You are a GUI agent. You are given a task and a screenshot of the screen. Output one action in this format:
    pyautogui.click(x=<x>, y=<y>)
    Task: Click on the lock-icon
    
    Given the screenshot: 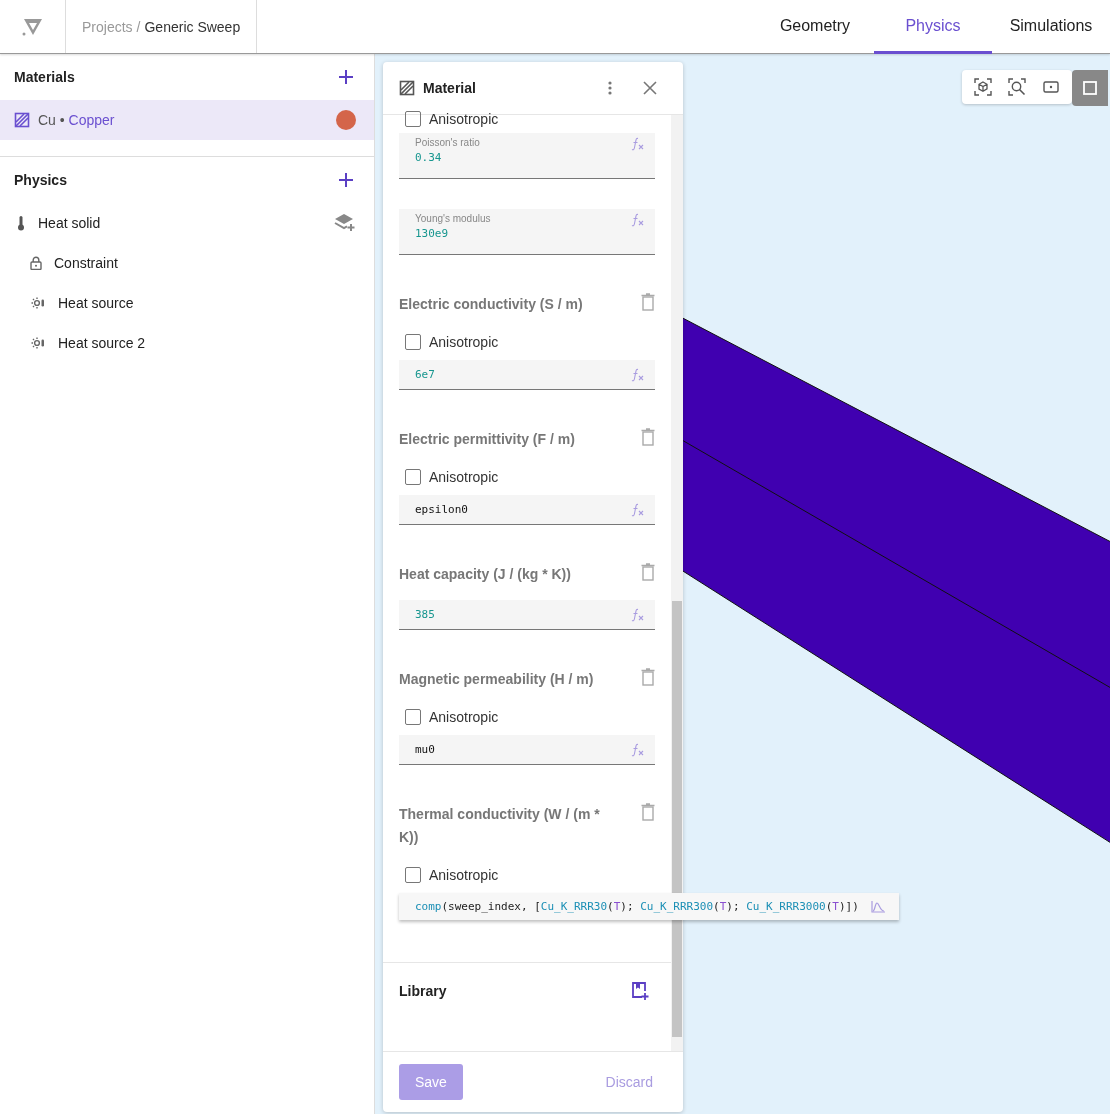 What is the action you would take?
    pyautogui.click(x=36, y=263)
    